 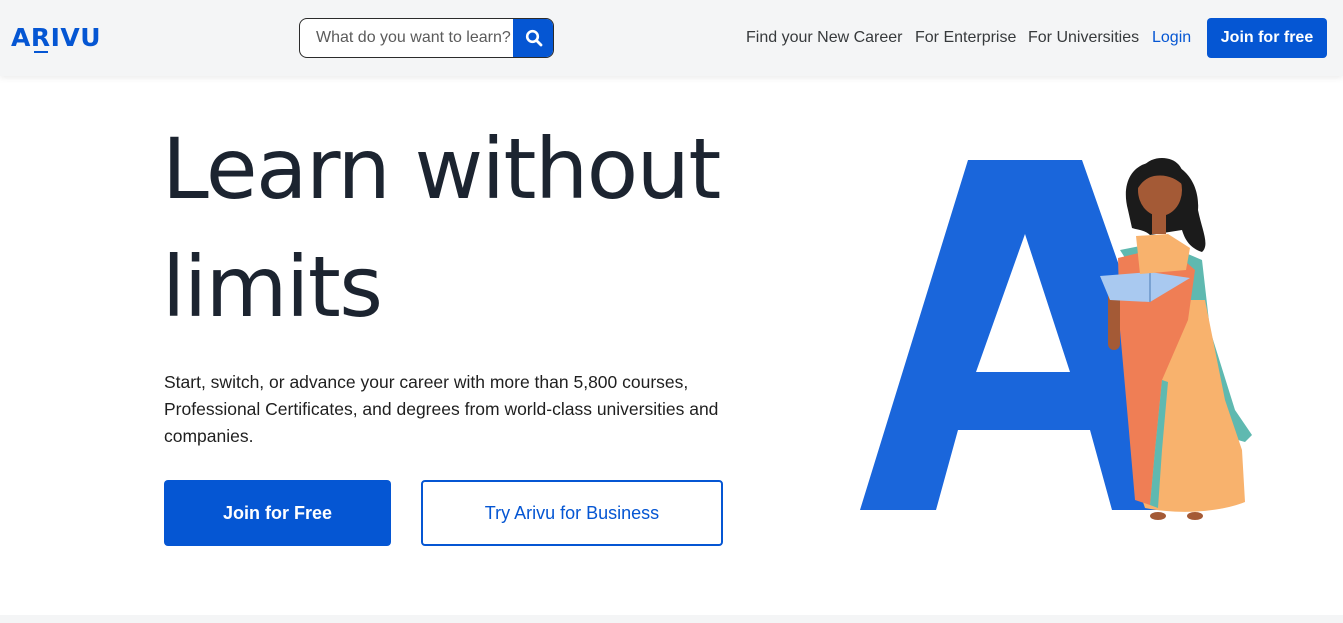 I want to click on logo-text-a: A, so click(x=21, y=37).